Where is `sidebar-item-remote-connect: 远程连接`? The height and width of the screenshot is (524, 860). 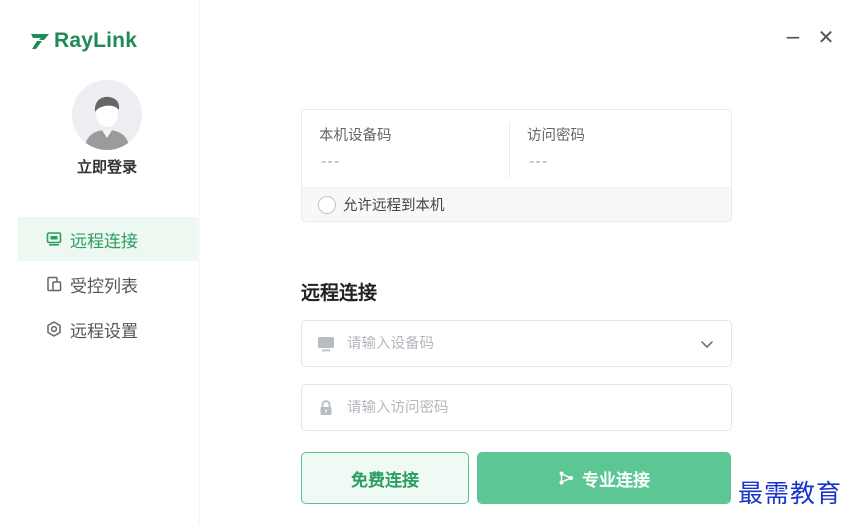
sidebar-item-remote-connect: 远程连接 is located at coordinates (108, 239).